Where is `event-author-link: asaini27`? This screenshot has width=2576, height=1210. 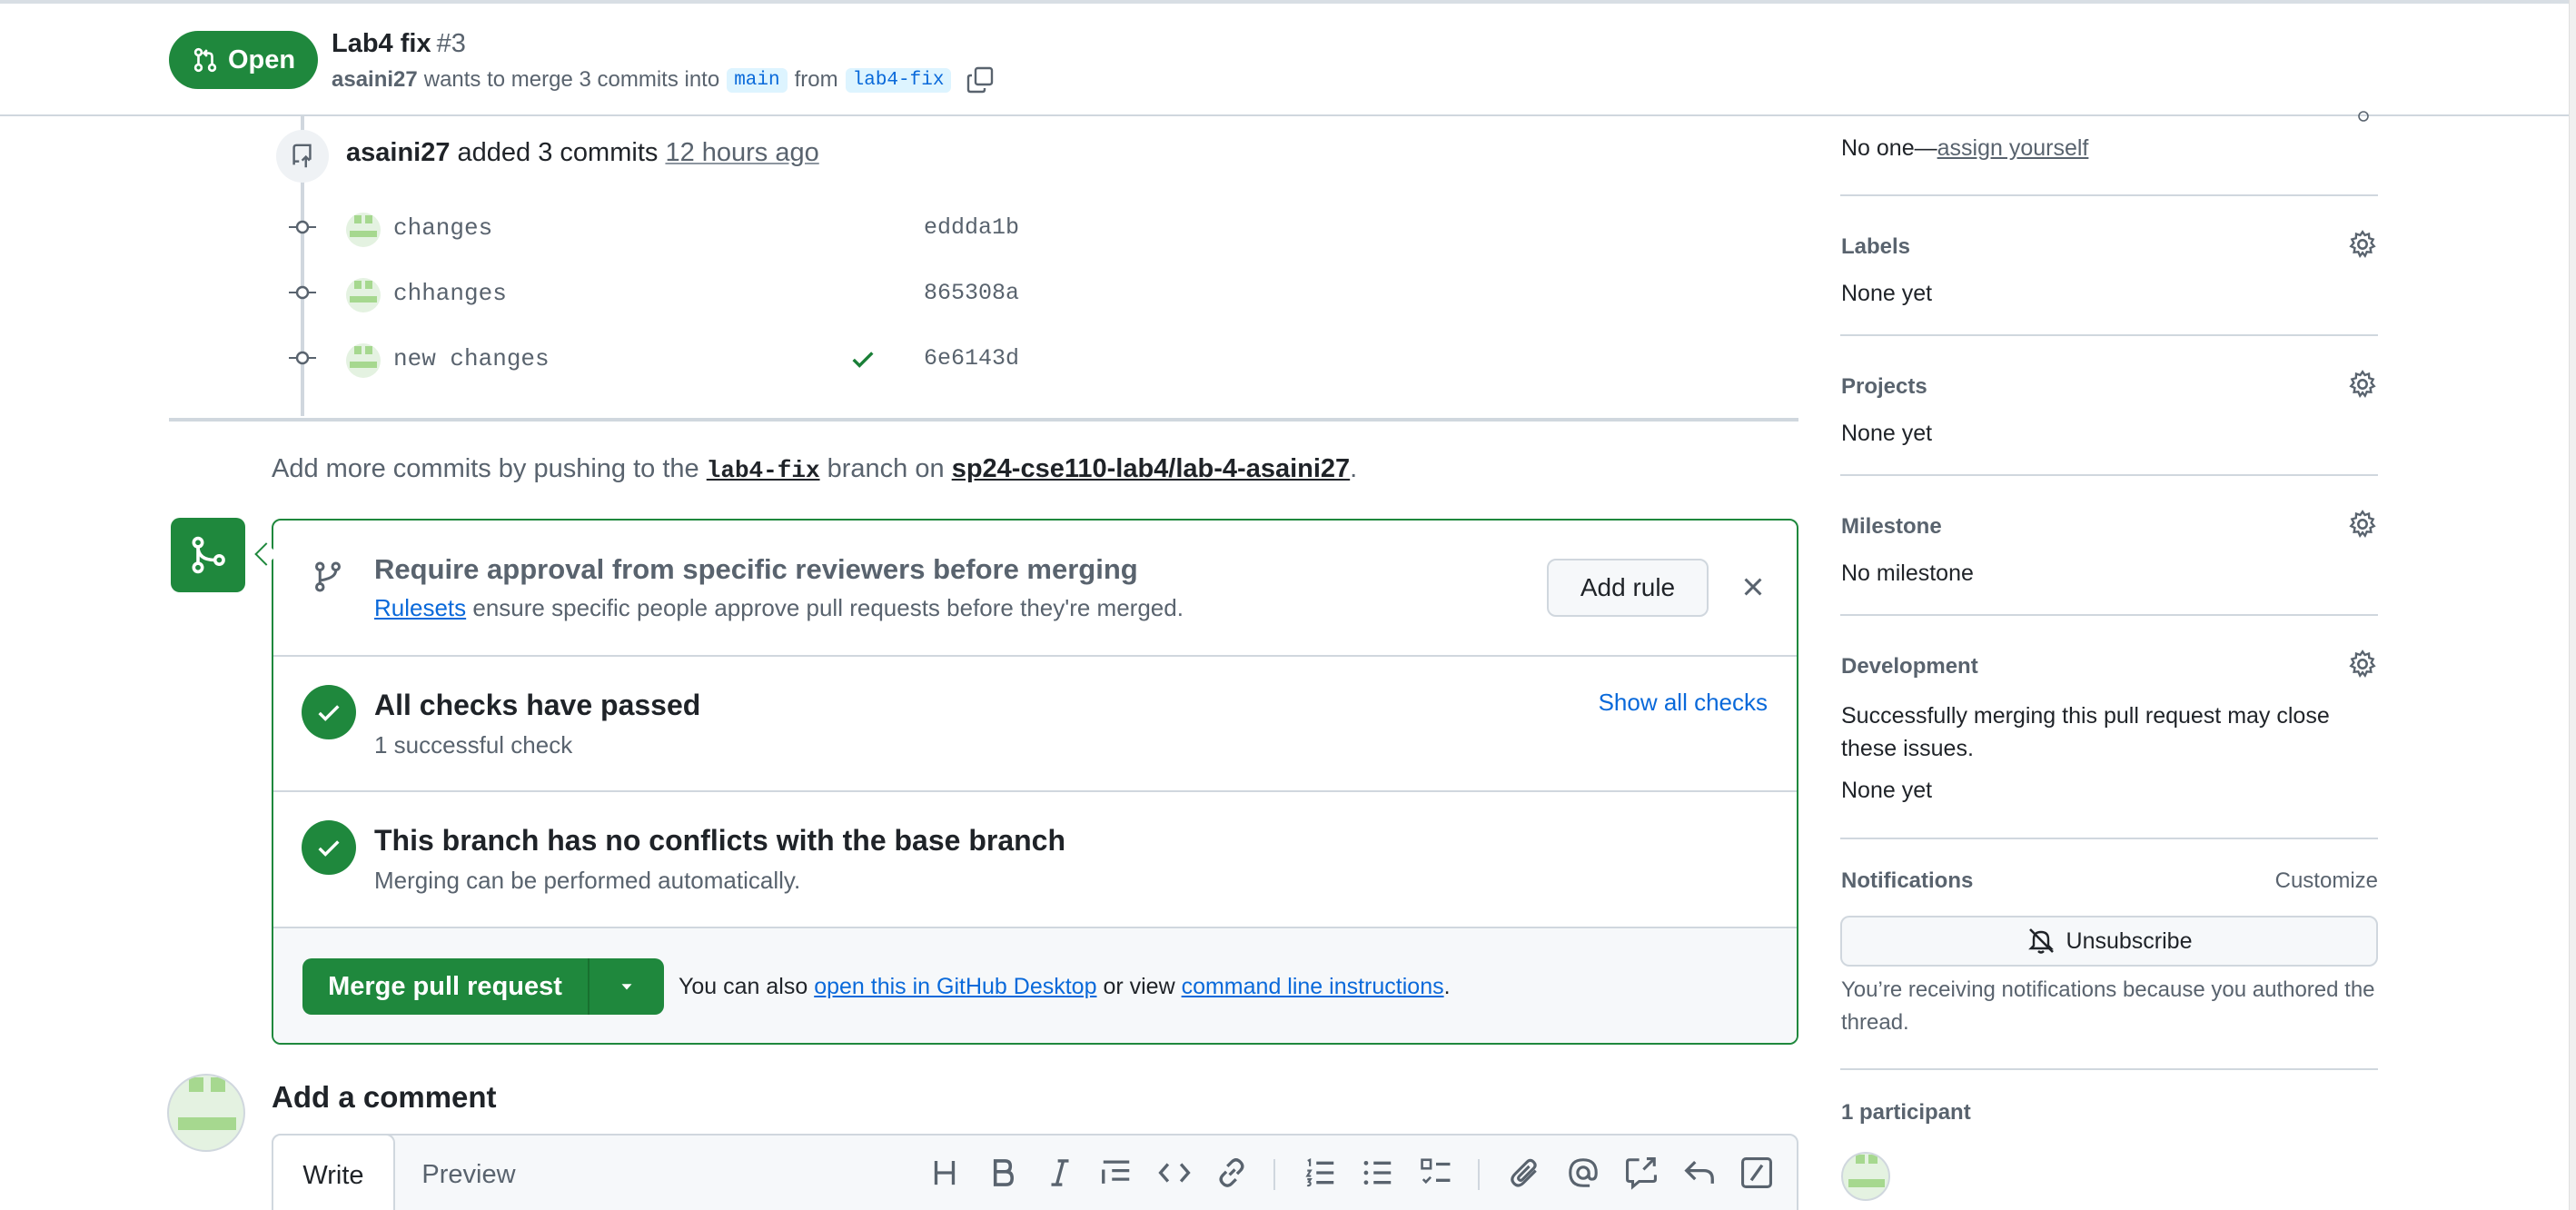 event-author-link: asaini27 is located at coordinates (398, 153).